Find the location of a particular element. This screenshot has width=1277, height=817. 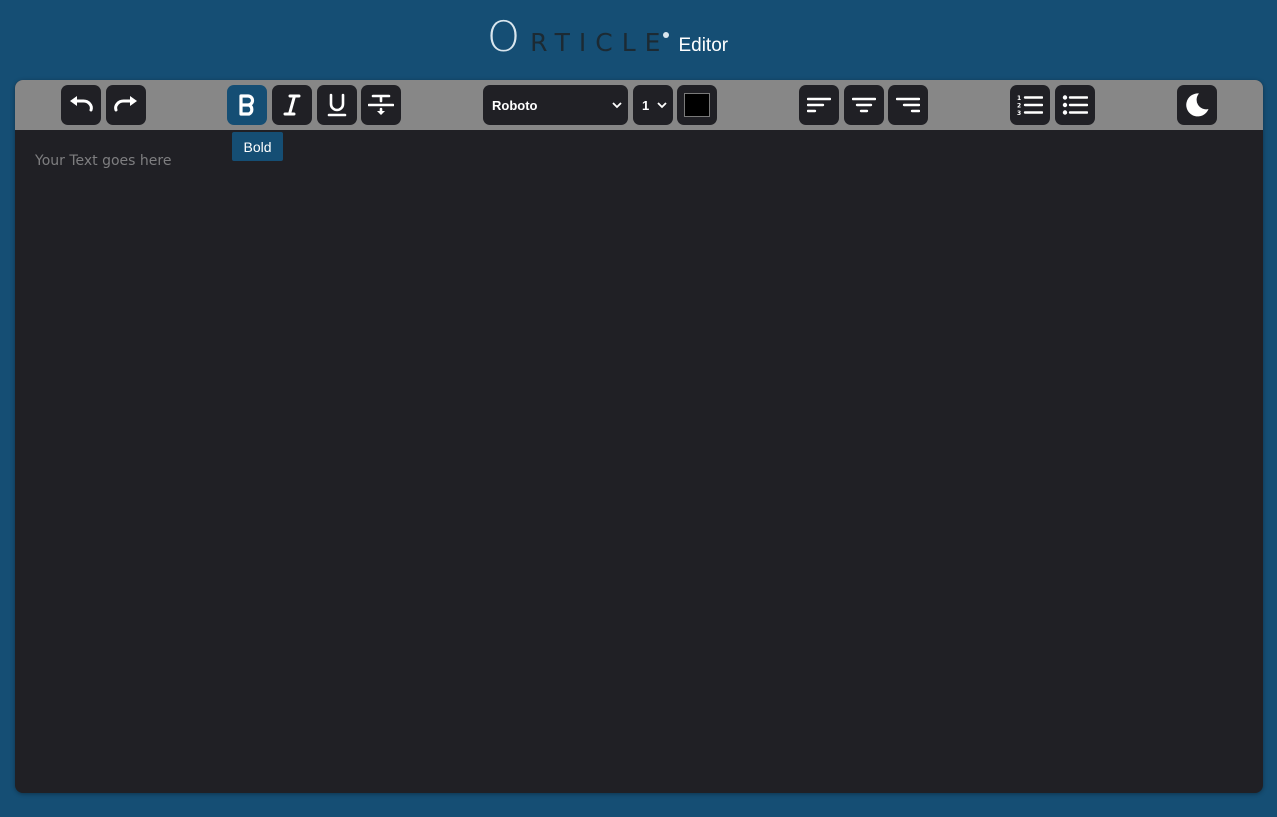

moon-icon is located at coordinates (1197, 105).